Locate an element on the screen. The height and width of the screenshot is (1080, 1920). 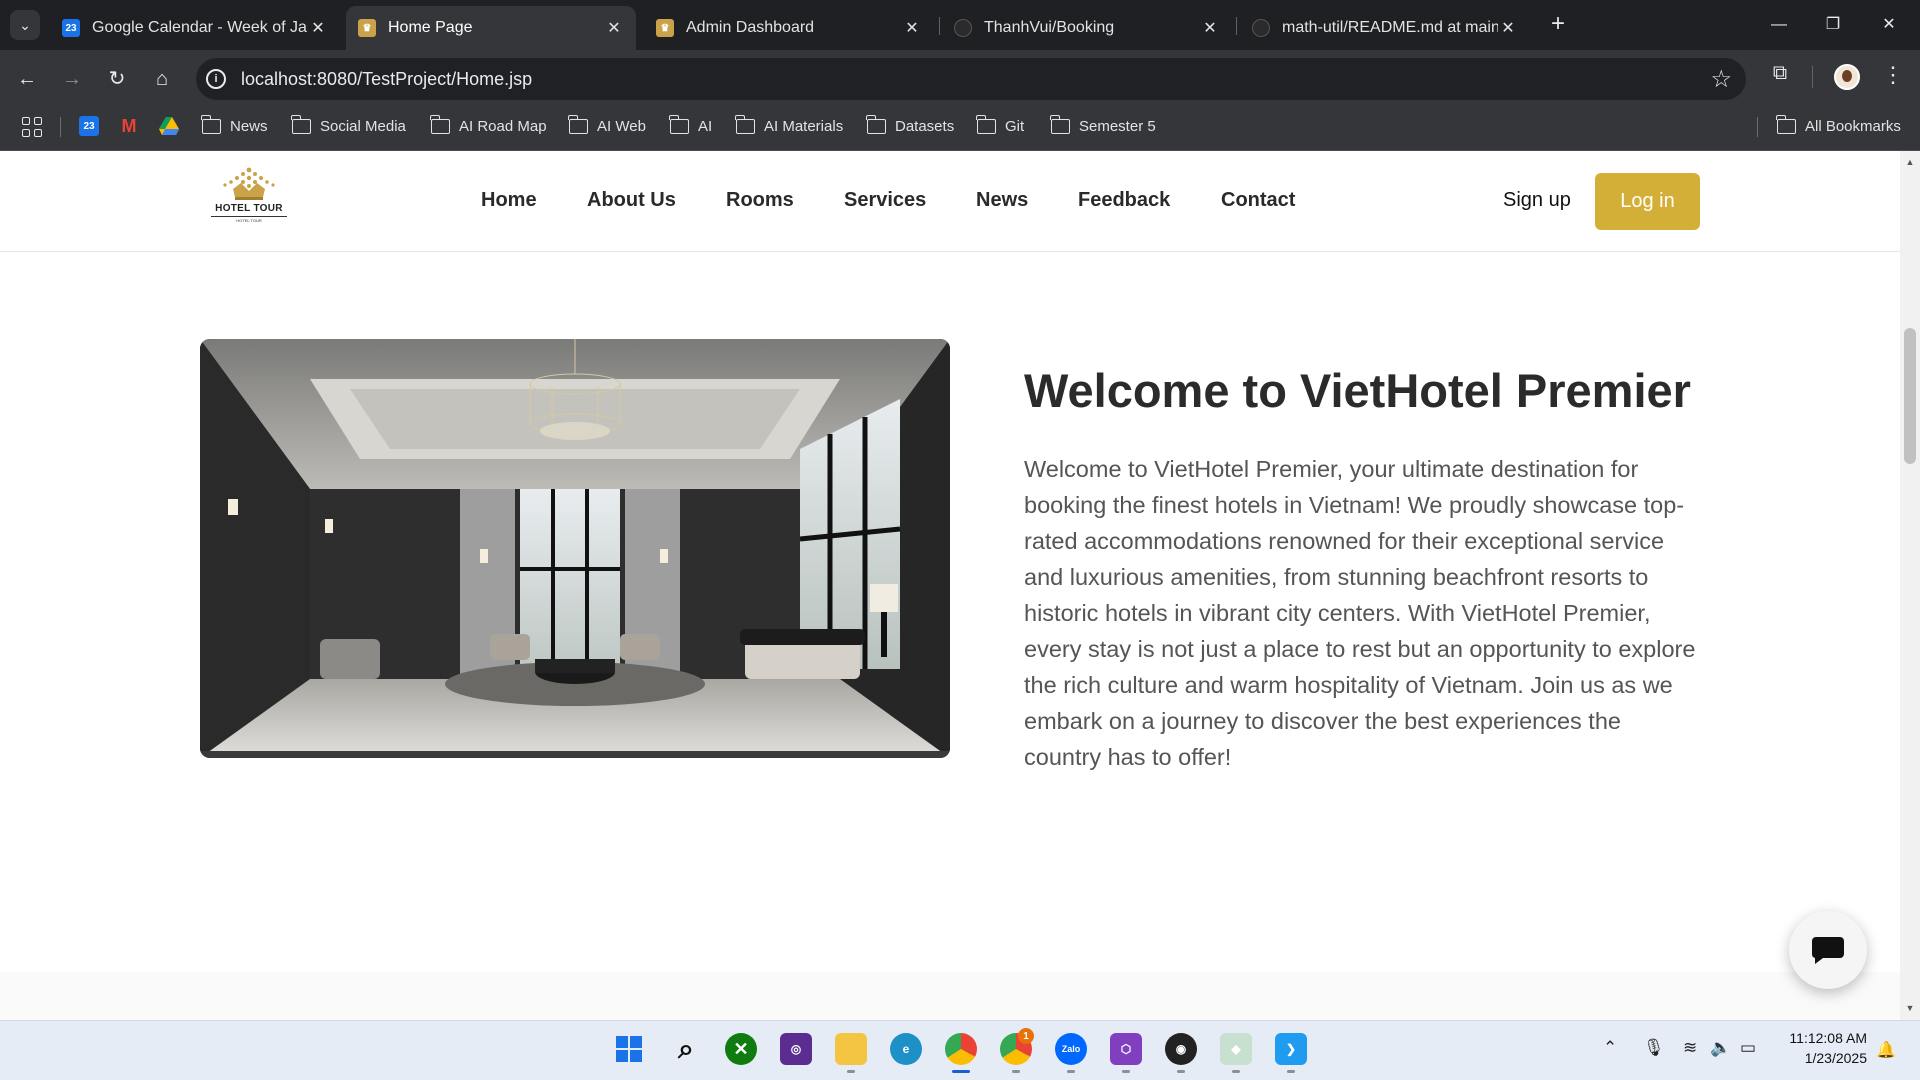
volume-icon: 🔈 is located at coordinates (1720, 1048).